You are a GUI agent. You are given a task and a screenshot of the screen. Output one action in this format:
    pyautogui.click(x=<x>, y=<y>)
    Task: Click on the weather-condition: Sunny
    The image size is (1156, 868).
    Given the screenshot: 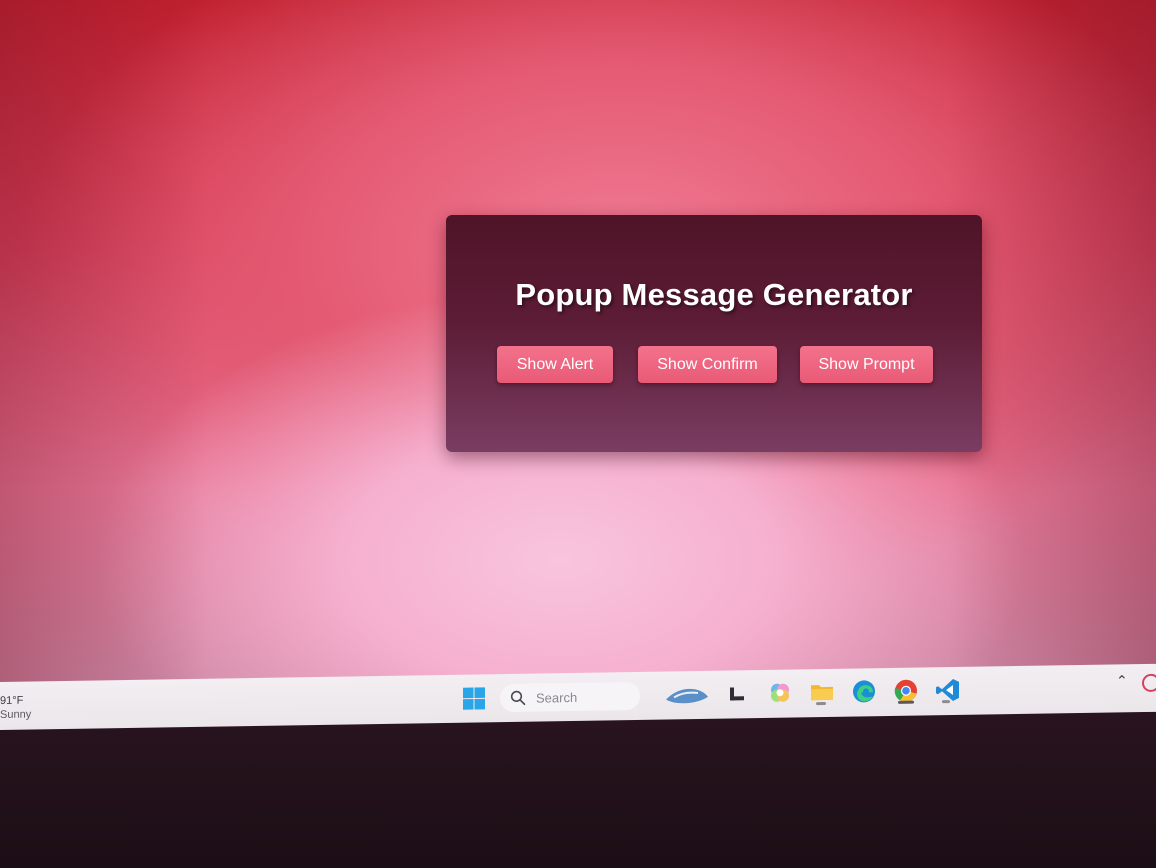 What is the action you would take?
    pyautogui.click(x=16, y=714)
    